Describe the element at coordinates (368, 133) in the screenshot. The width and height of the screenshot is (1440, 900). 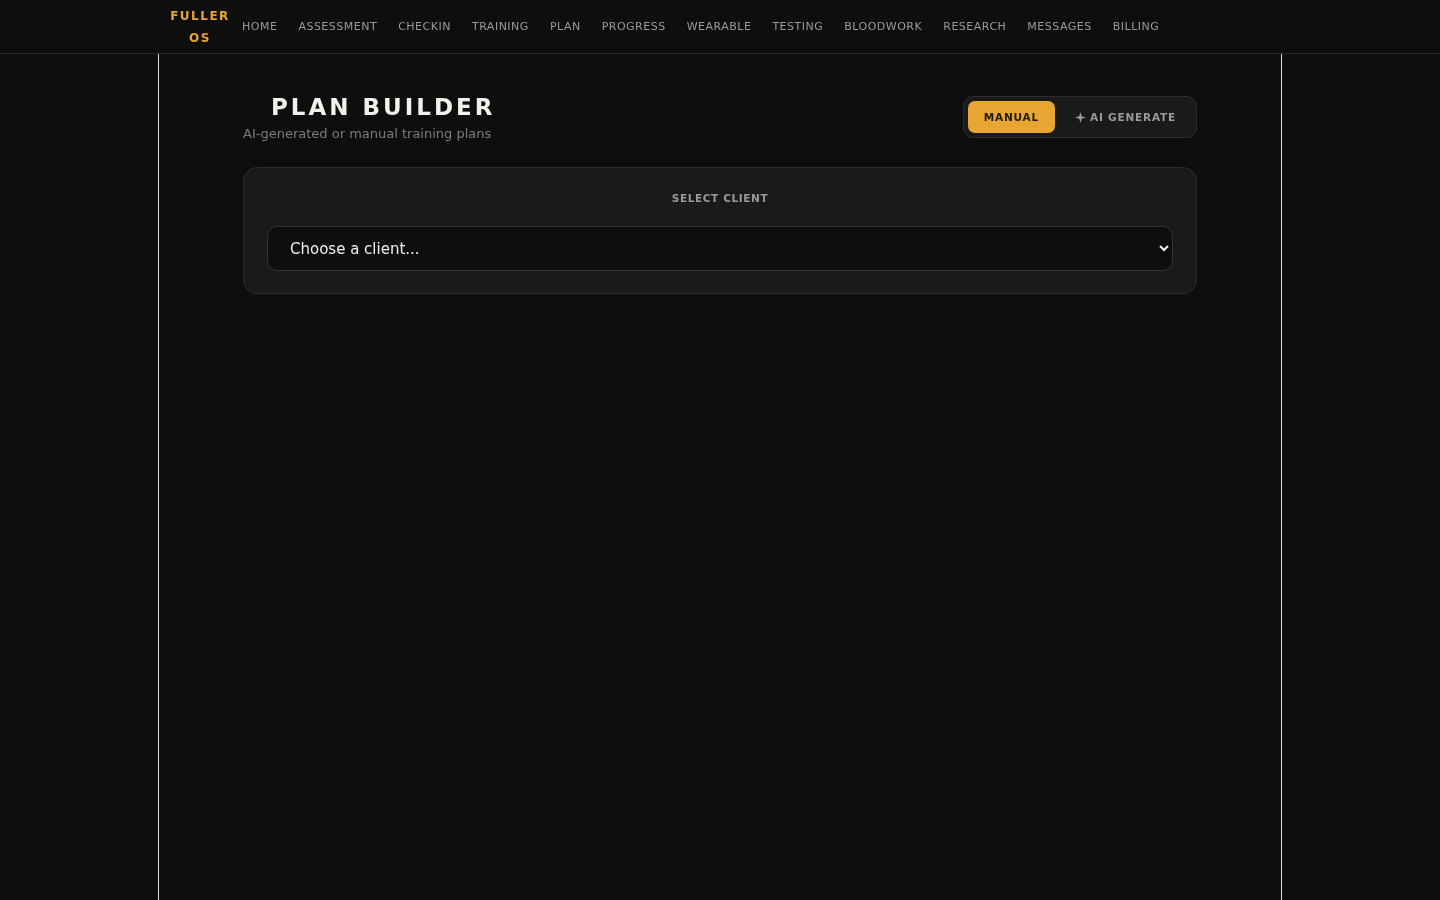
I see `page-subtitle: AI-generated or manual training plans` at that location.